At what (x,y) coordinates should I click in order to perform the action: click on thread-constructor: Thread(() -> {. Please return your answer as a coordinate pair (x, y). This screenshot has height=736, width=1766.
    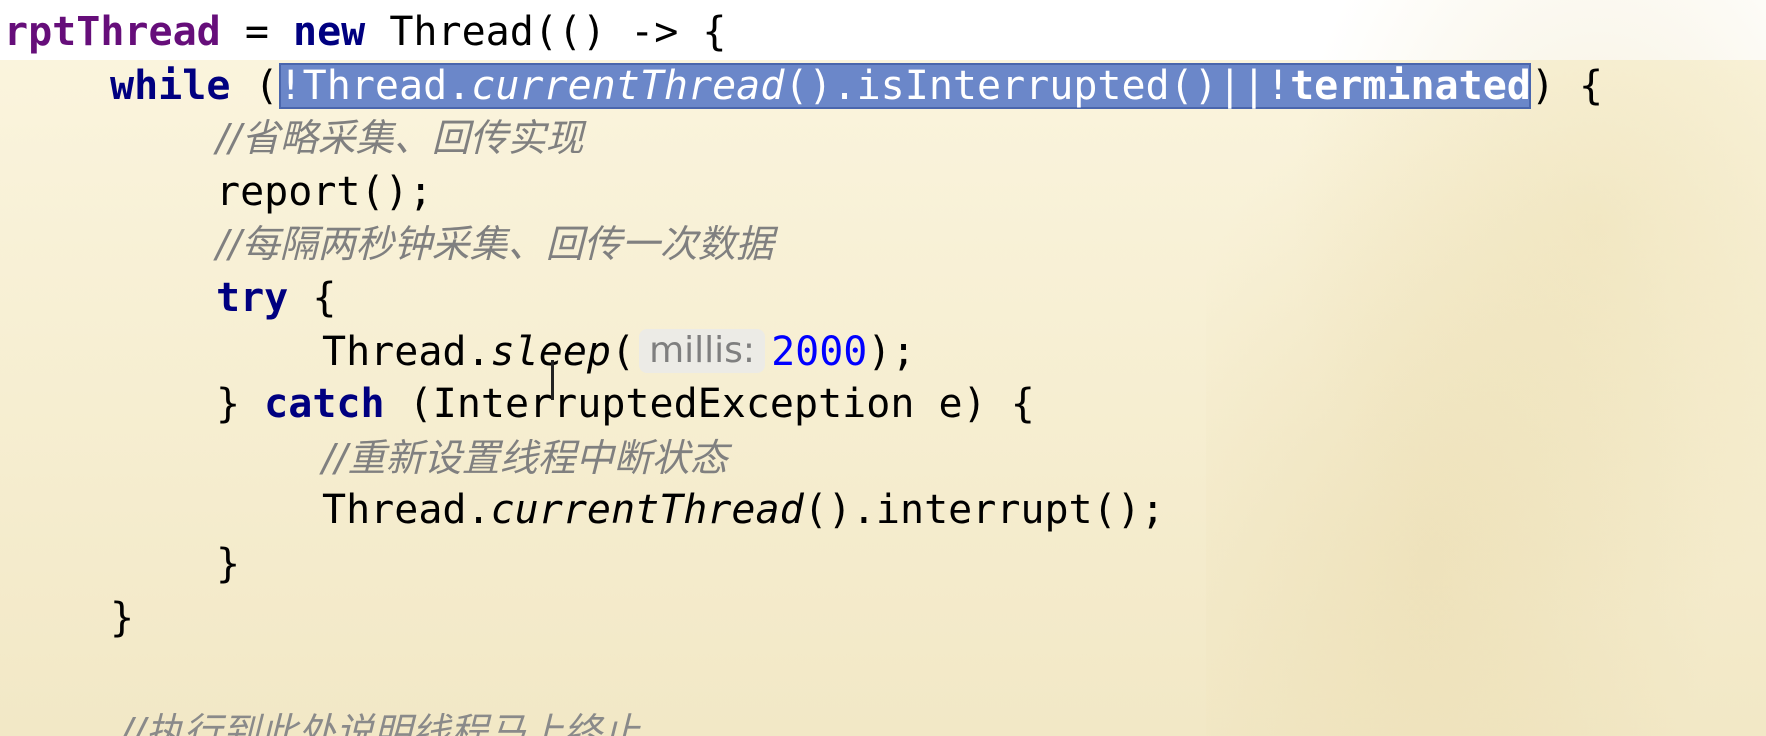
    Looking at the image, I should click on (546, 32).